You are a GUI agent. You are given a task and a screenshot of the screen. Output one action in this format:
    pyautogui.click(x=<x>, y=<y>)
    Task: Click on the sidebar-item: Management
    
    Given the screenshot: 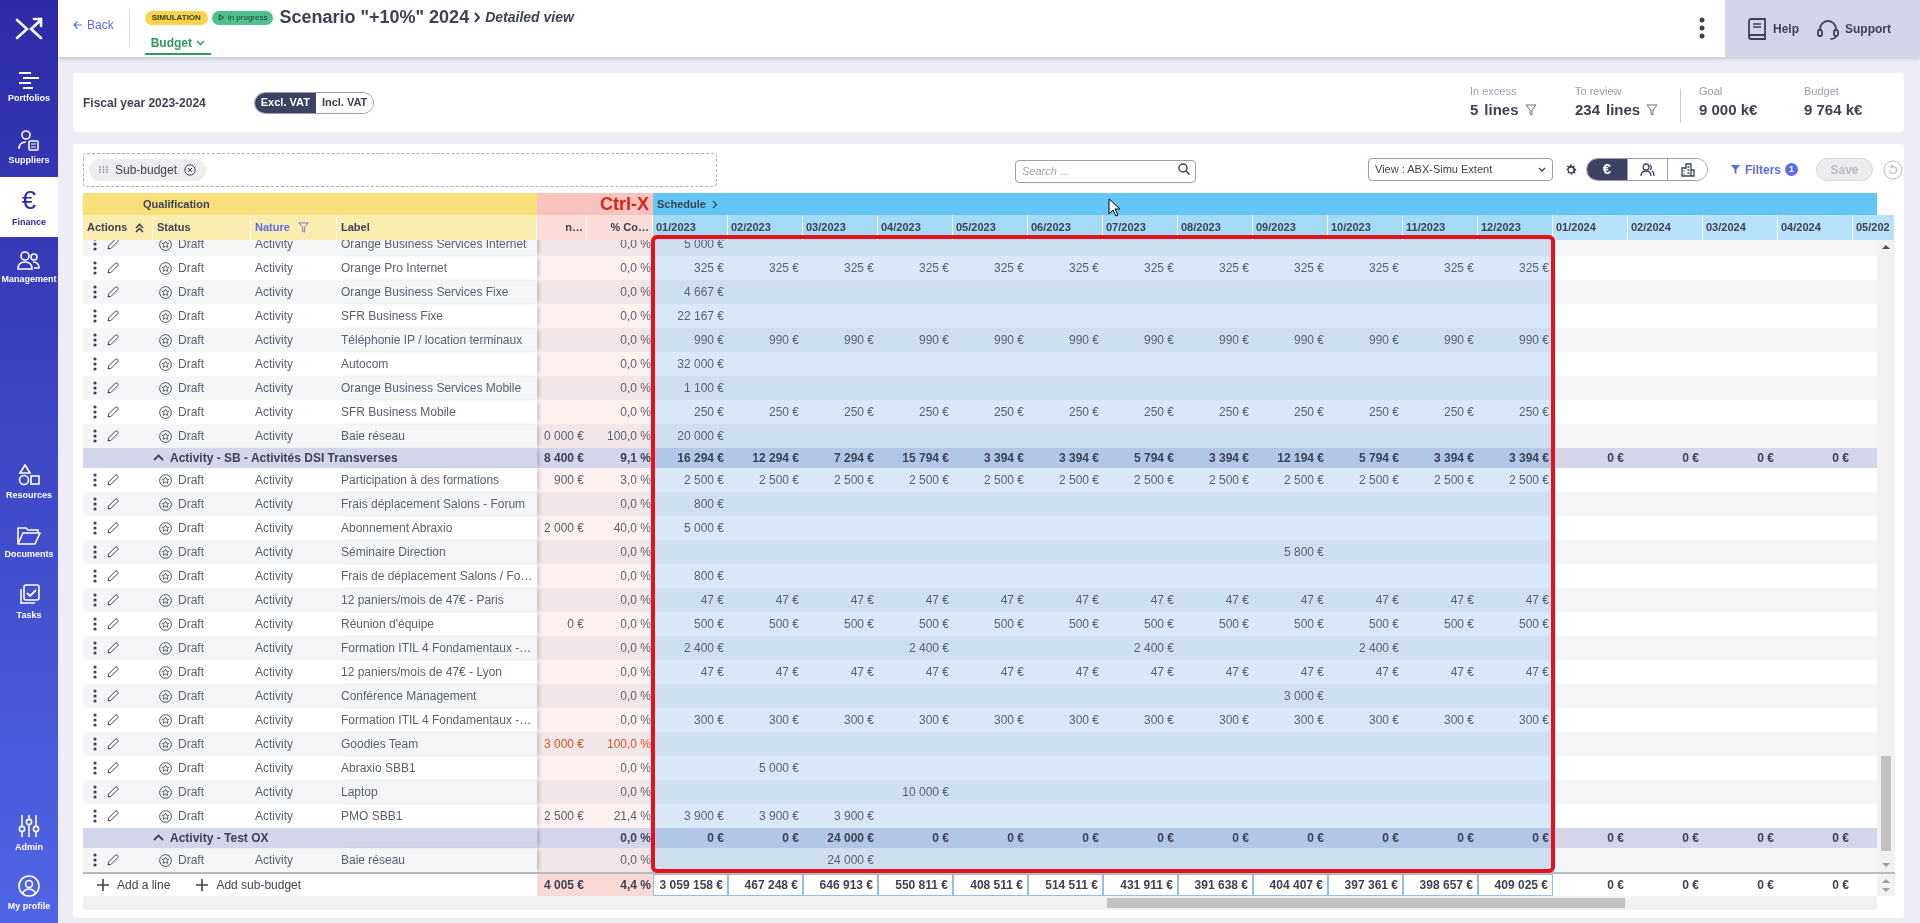 What is the action you would take?
    pyautogui.click(x=29, y=267)
    